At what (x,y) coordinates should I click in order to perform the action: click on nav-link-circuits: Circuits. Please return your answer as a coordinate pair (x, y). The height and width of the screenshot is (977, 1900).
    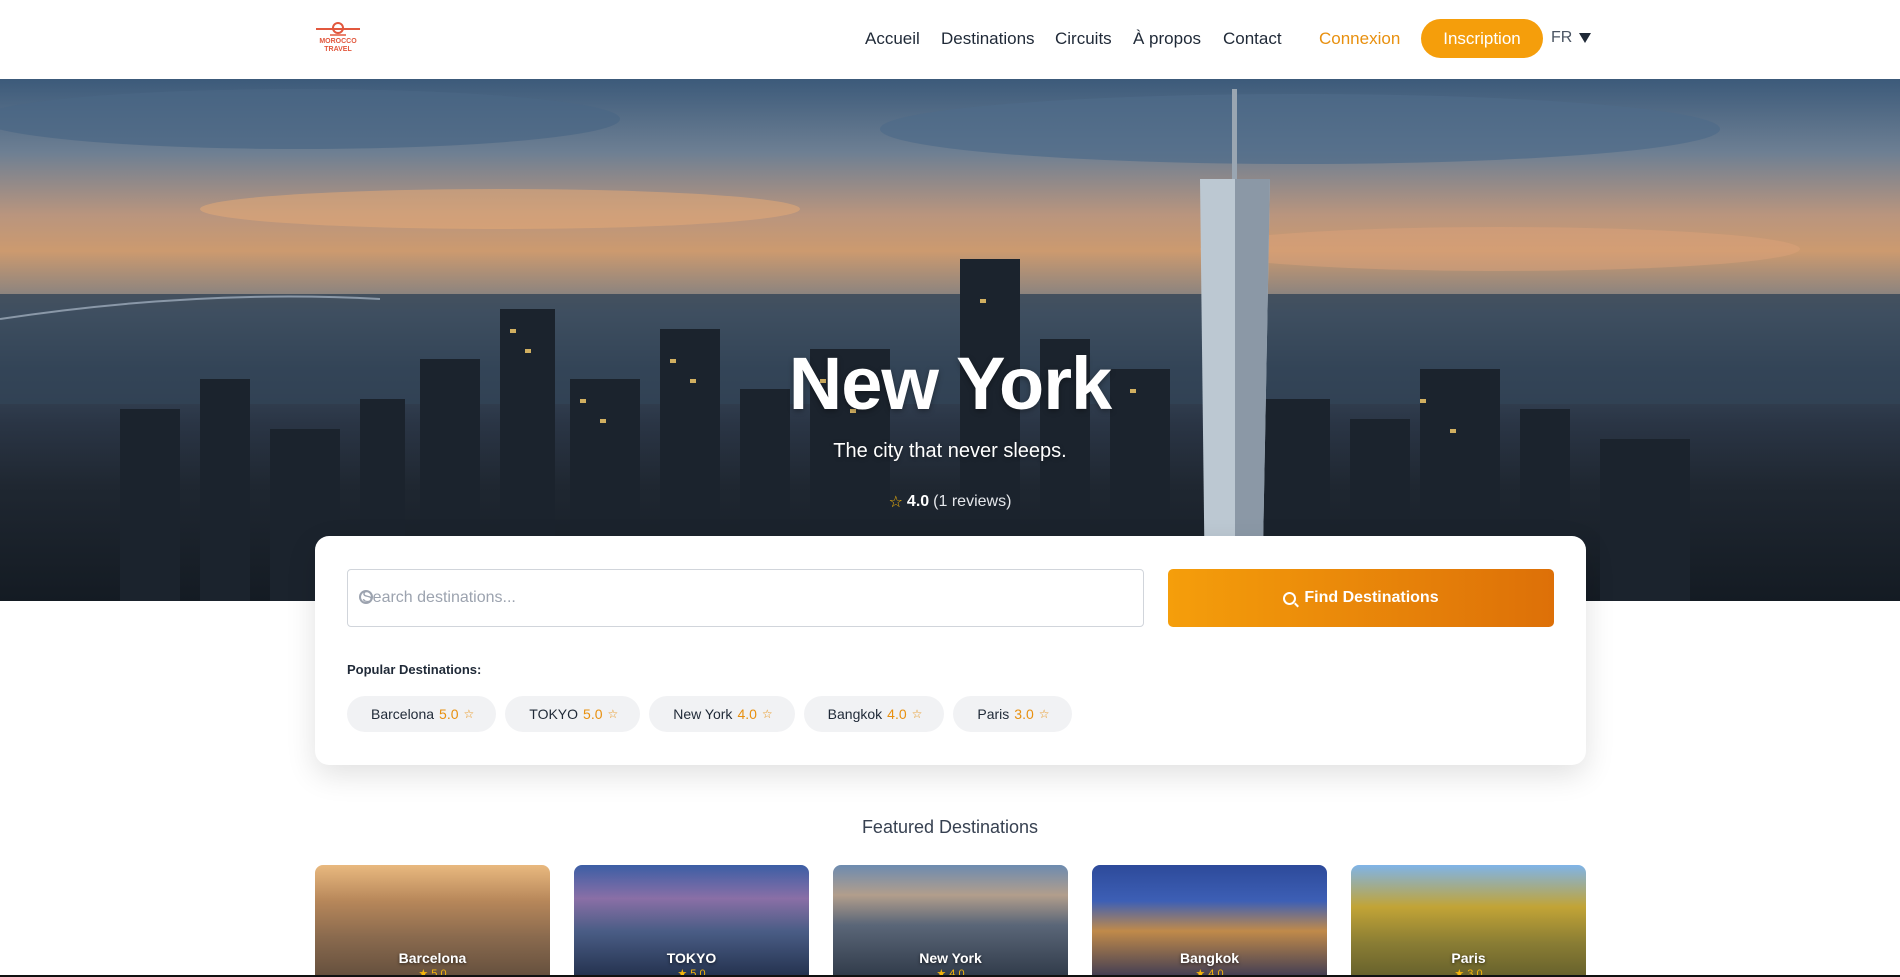
    Looking at the image, I should click on (1083, 39).